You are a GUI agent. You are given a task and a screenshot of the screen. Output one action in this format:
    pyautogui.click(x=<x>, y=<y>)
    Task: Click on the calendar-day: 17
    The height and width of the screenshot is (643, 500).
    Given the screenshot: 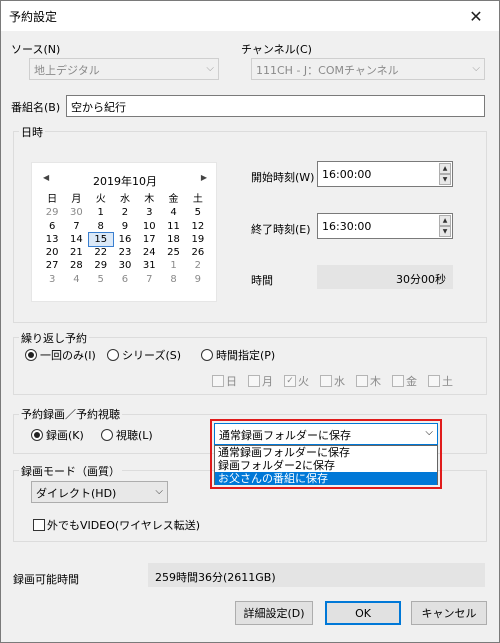 What is the action you would take?
    pyautogui.click(x=149, y=239)
    